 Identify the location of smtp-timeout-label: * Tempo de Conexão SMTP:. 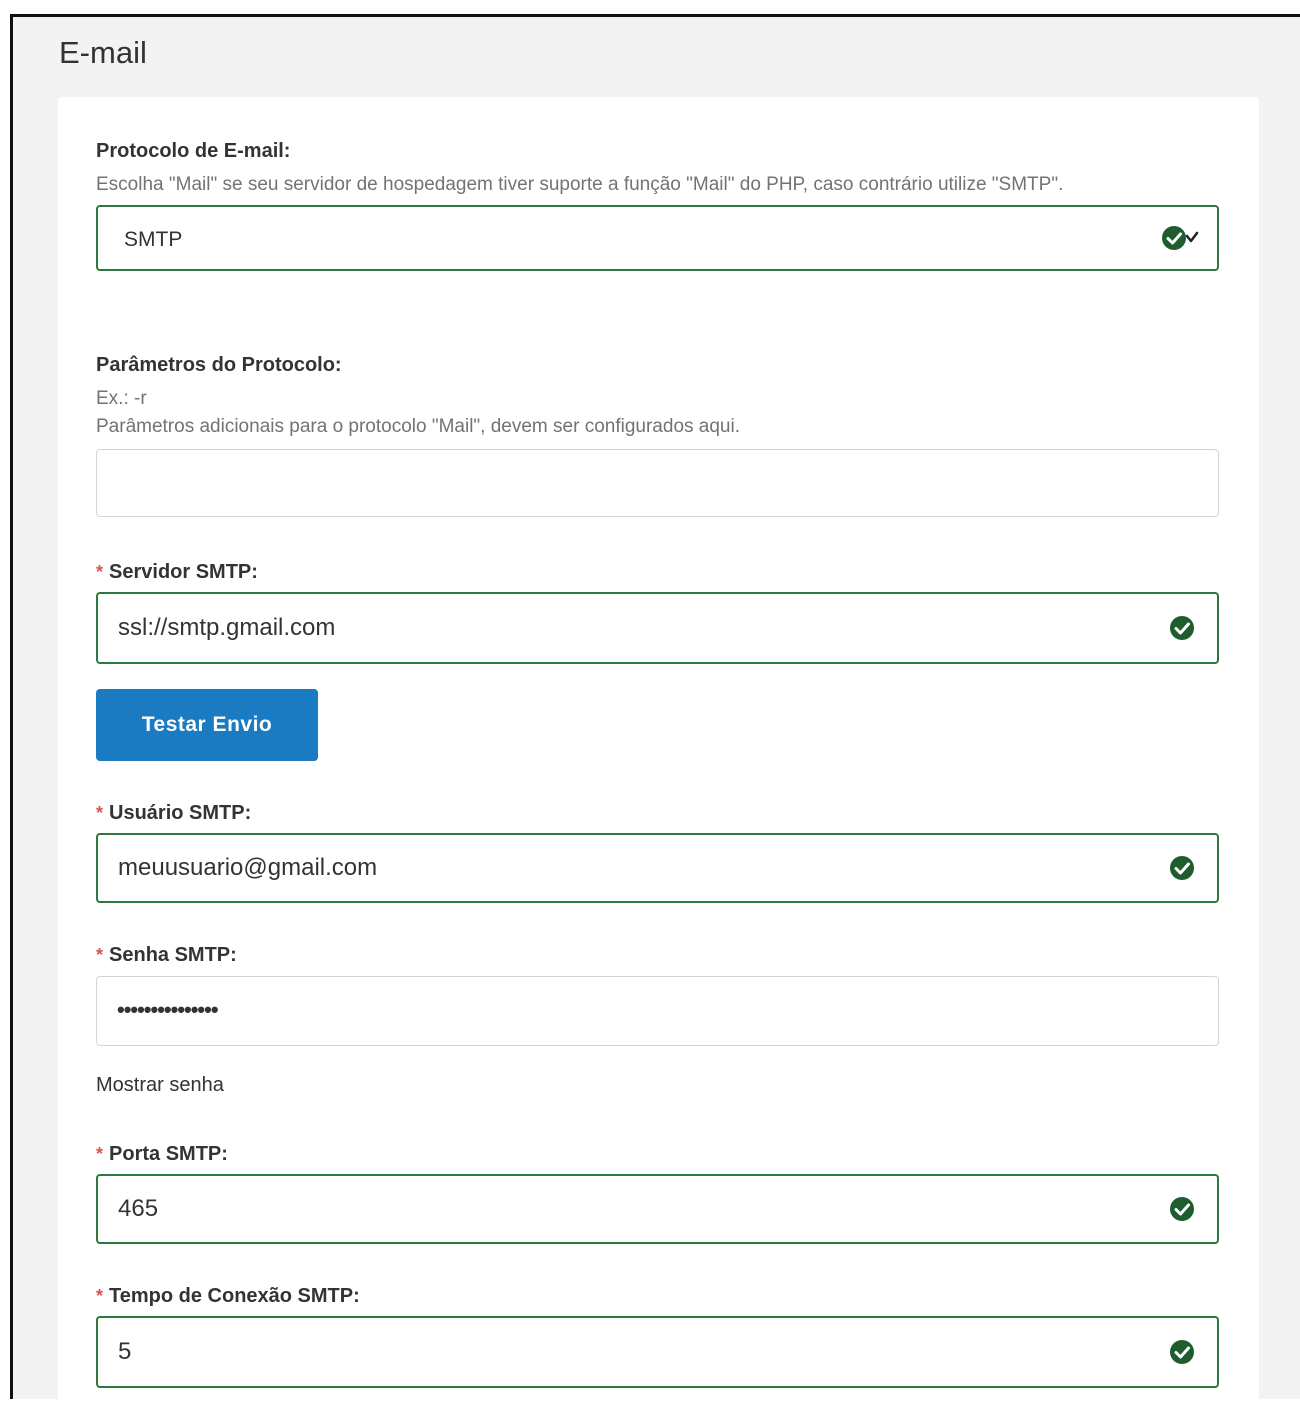
(228, 1296).